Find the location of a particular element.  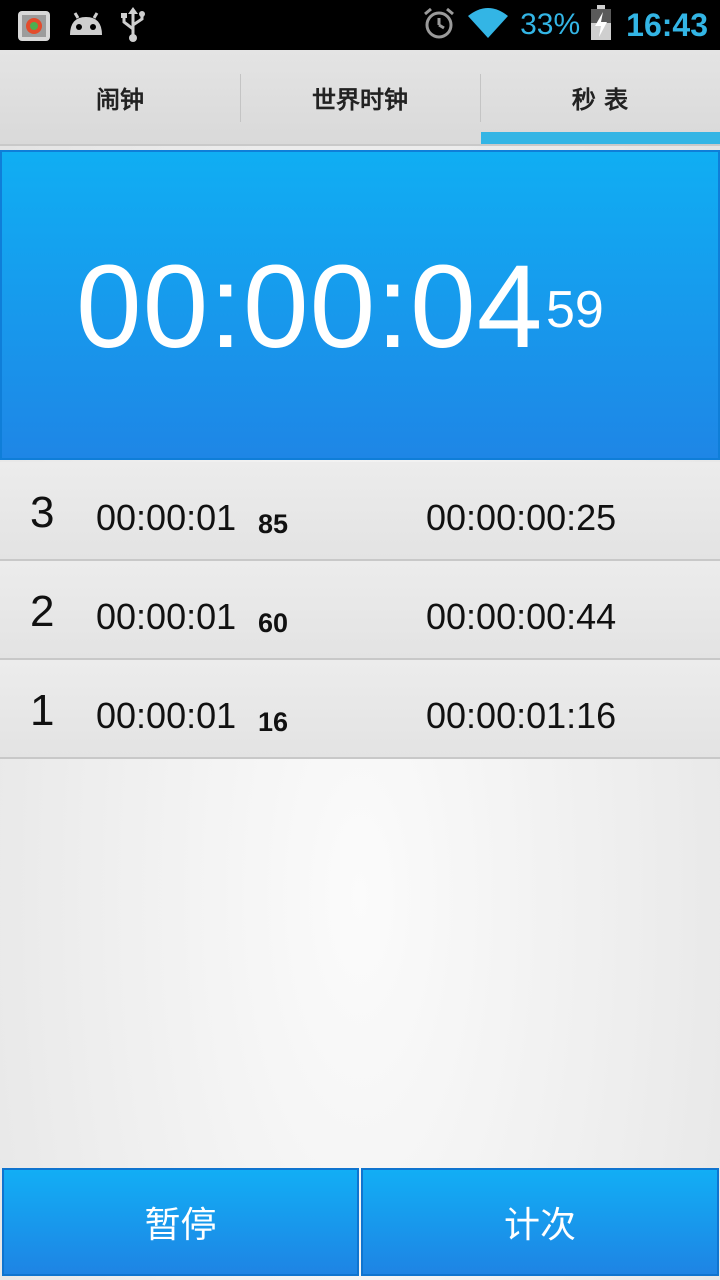

status-bar-notifications is located at coordinates (81, 27).